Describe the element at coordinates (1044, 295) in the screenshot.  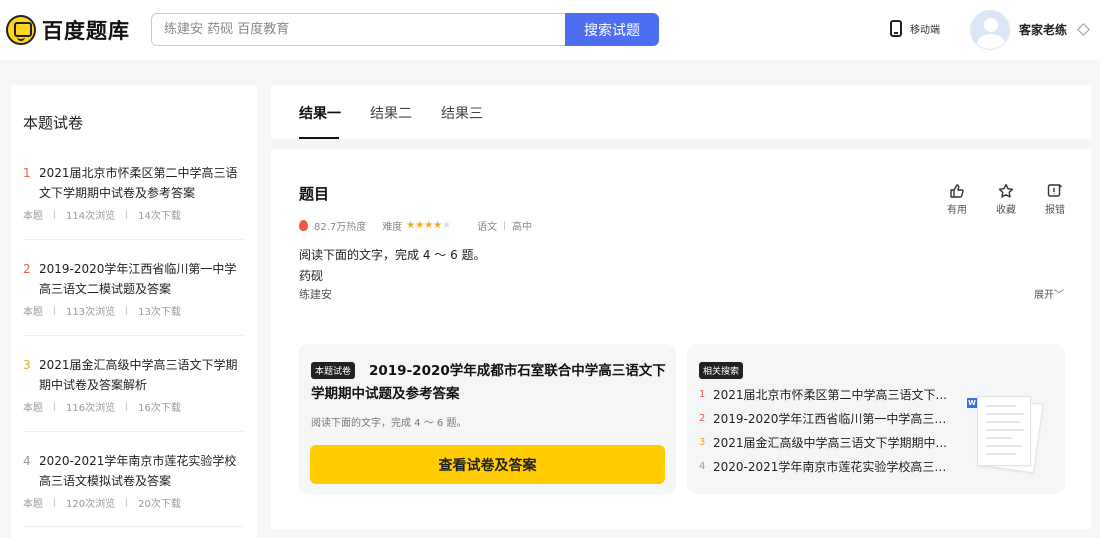
I see `expand-label: 展开` at that location.